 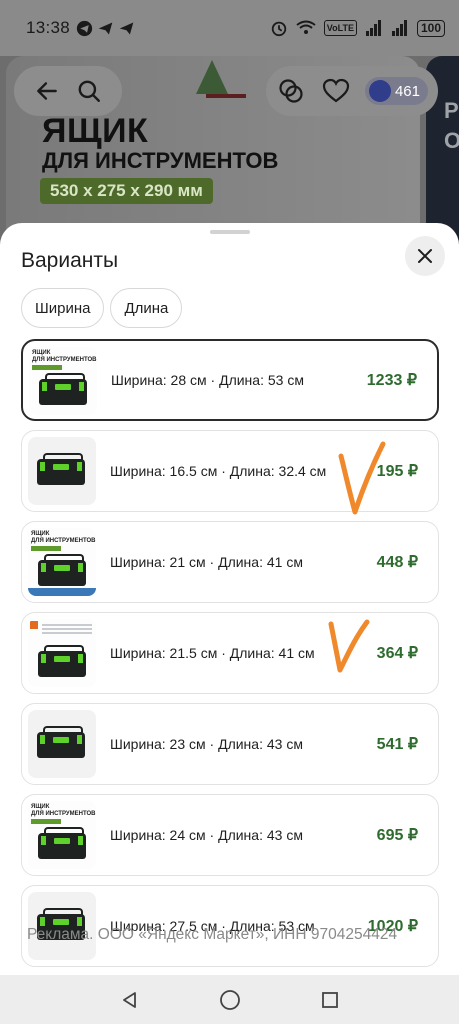 I want to click on brand-tree-logo, so click(x=212, y=77).